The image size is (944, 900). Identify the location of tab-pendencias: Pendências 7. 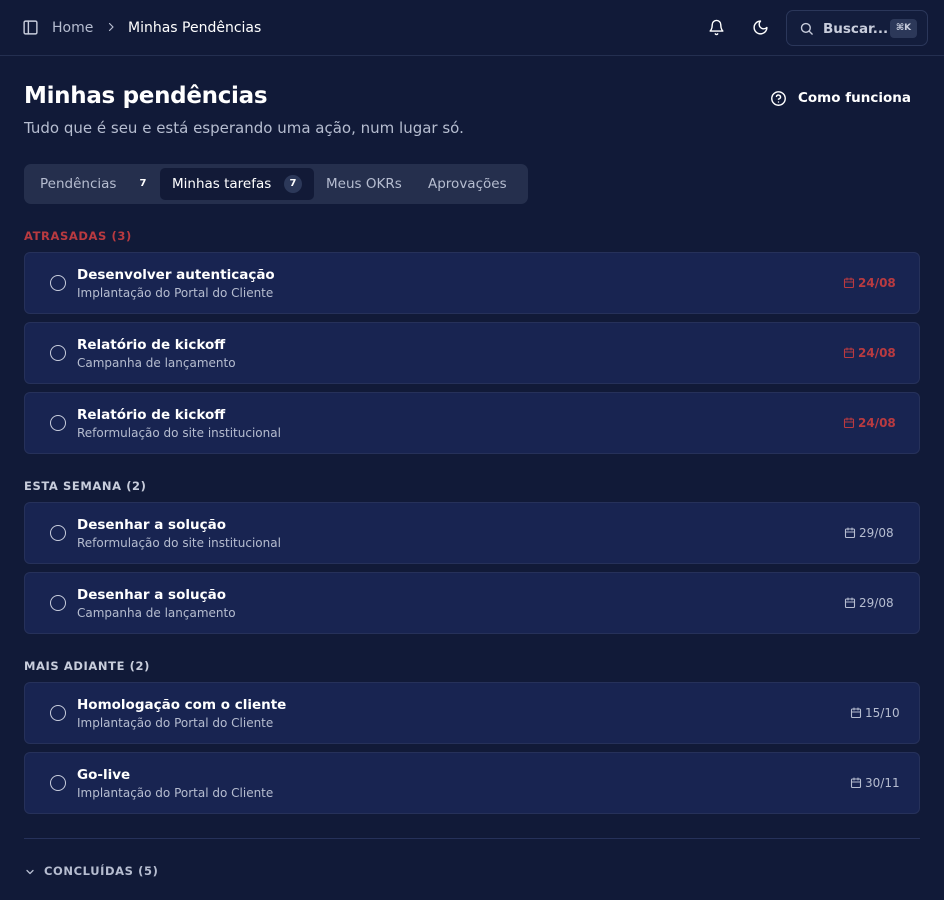
(92, 184).